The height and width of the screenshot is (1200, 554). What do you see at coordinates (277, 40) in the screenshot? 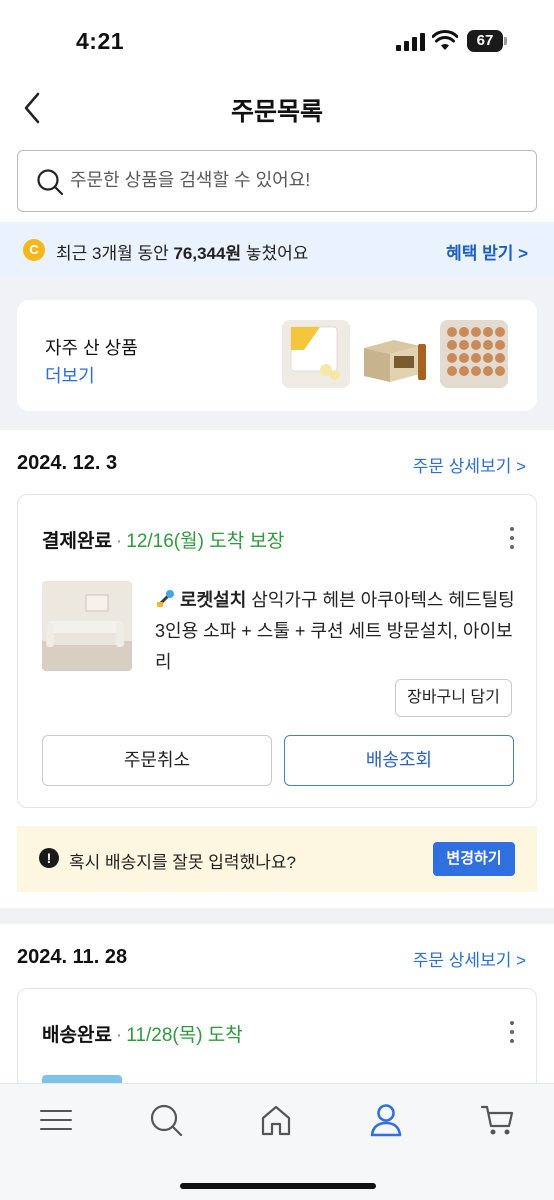
I see `status-bar: 4:21 67` at bounding box center [277, 40].